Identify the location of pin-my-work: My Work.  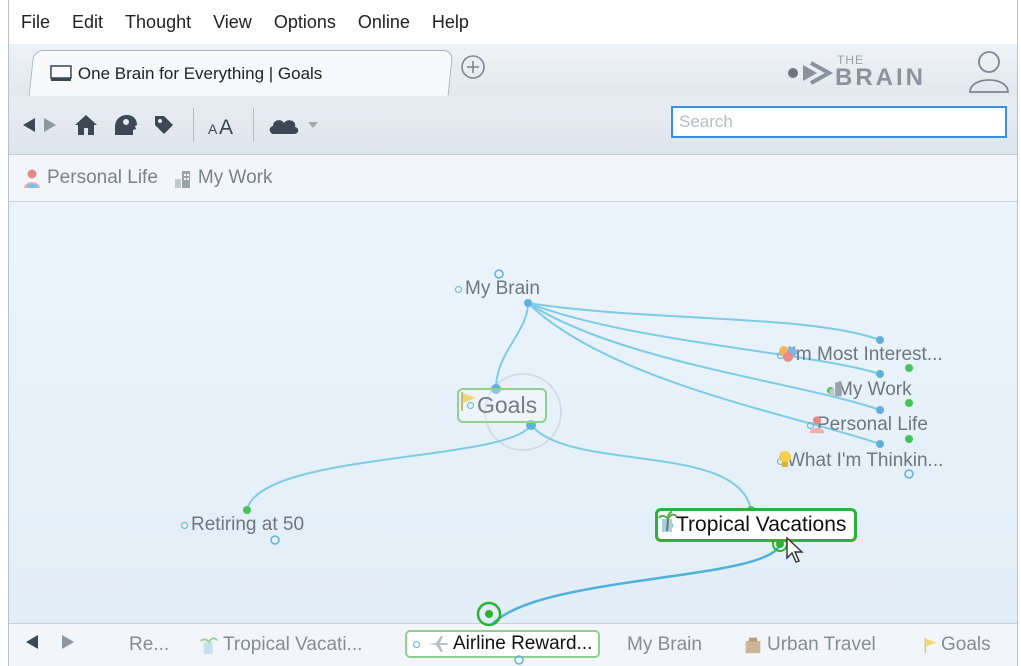
(222, 178).